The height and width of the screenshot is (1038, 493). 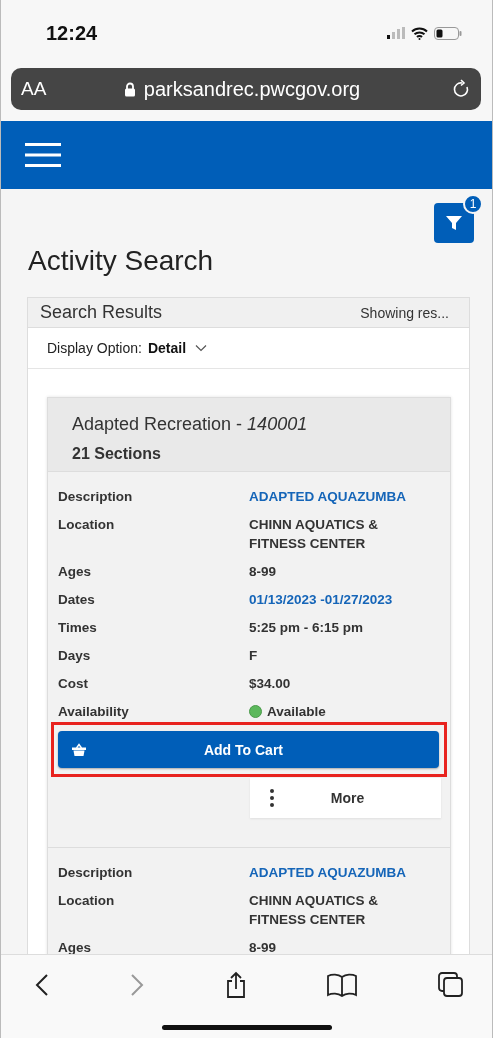 What do you see at coordinates (270, 684) in the screenshot?
I see `field-value: $34.00` at bounding box center [270, 684].